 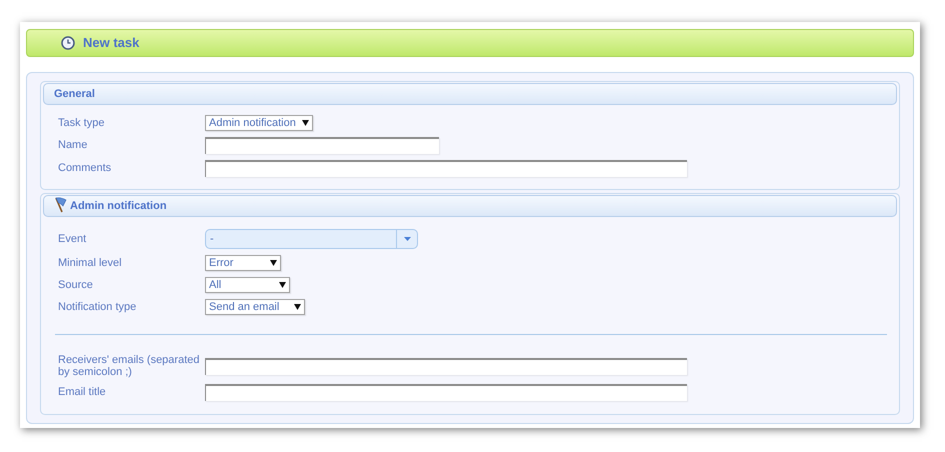 I want to click on page-title: New task, so click(x=111, y=43).